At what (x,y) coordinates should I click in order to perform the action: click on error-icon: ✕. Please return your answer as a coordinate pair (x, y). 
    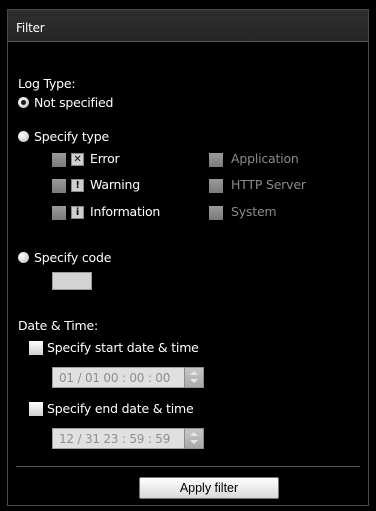
    Looking at the image, I should click on (77, 159).